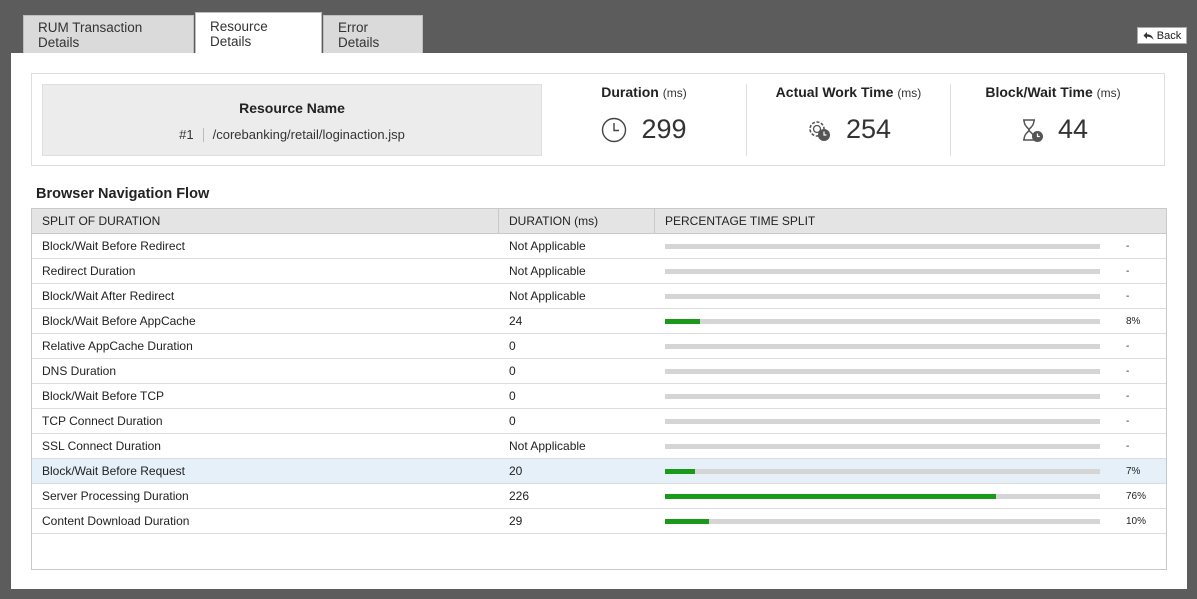  I want to click on row-duration: 226, so click(519, 496).